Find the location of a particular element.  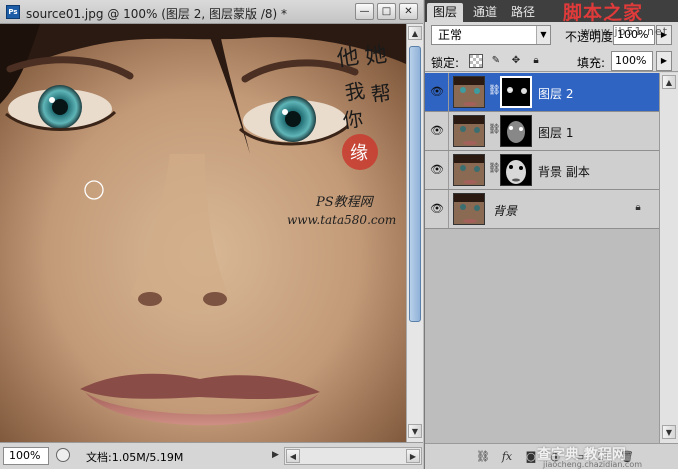

tab-paths: 路径 is located at coordinates (523, 12).